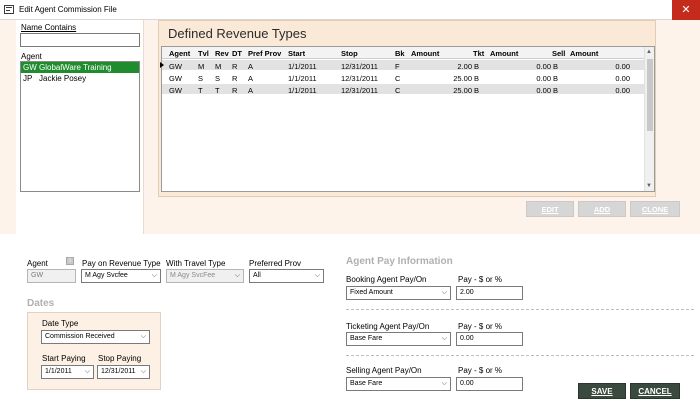  I want to click on selling-pay-amount-label: Pay - $ or %, so click(480, 370).